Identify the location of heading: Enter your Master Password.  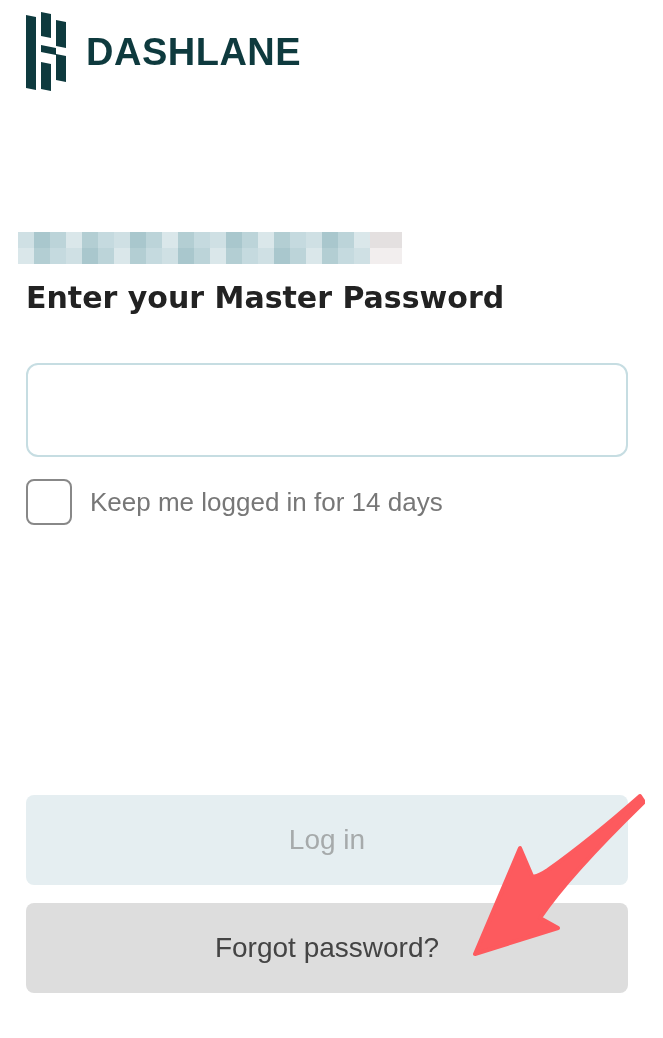
(266, 297).